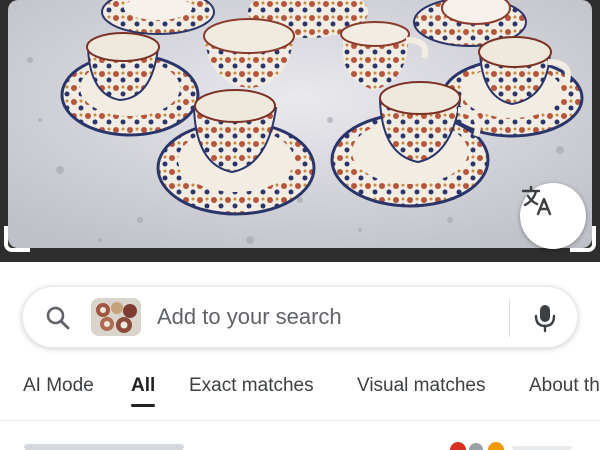  What do you see at coordinates (553, 216) in the screenshot?
I see `translate-button` at bounding box center [553, 216].